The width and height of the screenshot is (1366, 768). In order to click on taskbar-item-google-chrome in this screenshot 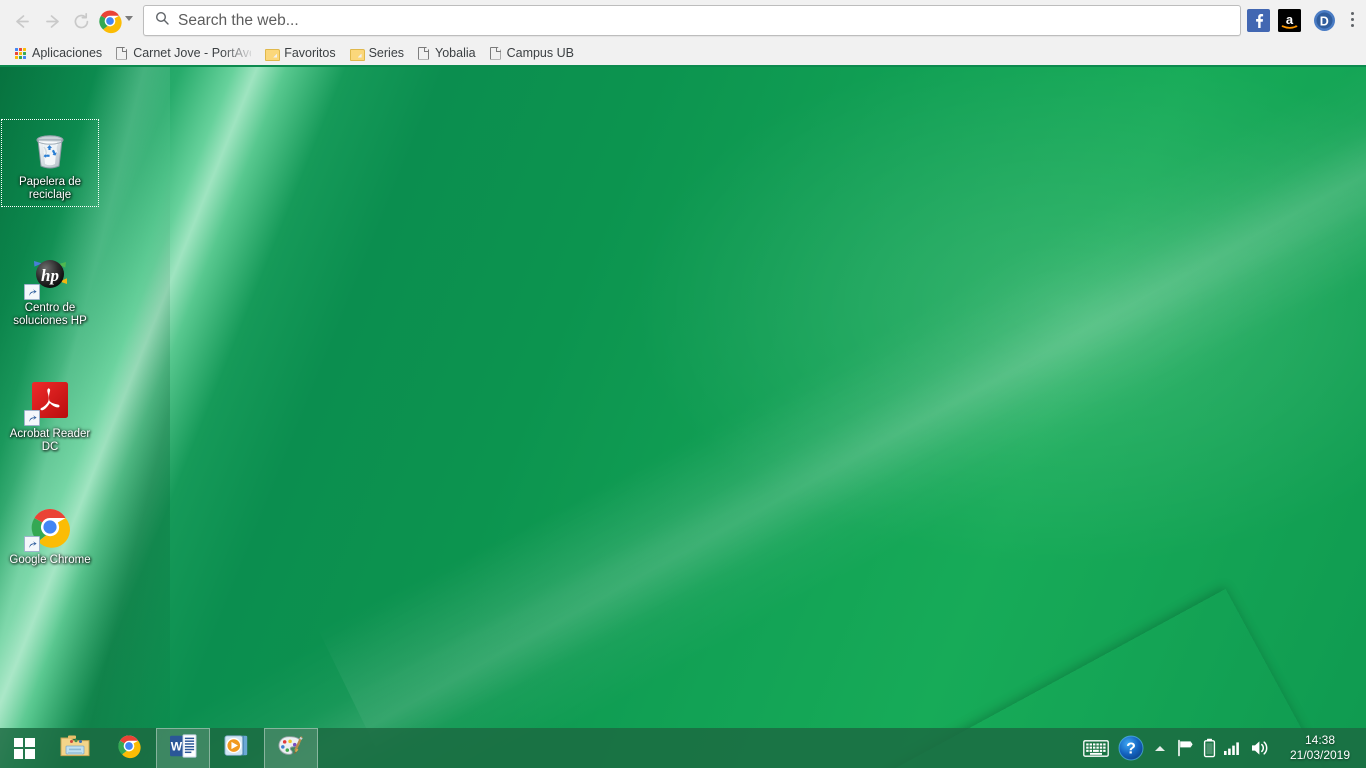, I will do `click(129, 748)`.